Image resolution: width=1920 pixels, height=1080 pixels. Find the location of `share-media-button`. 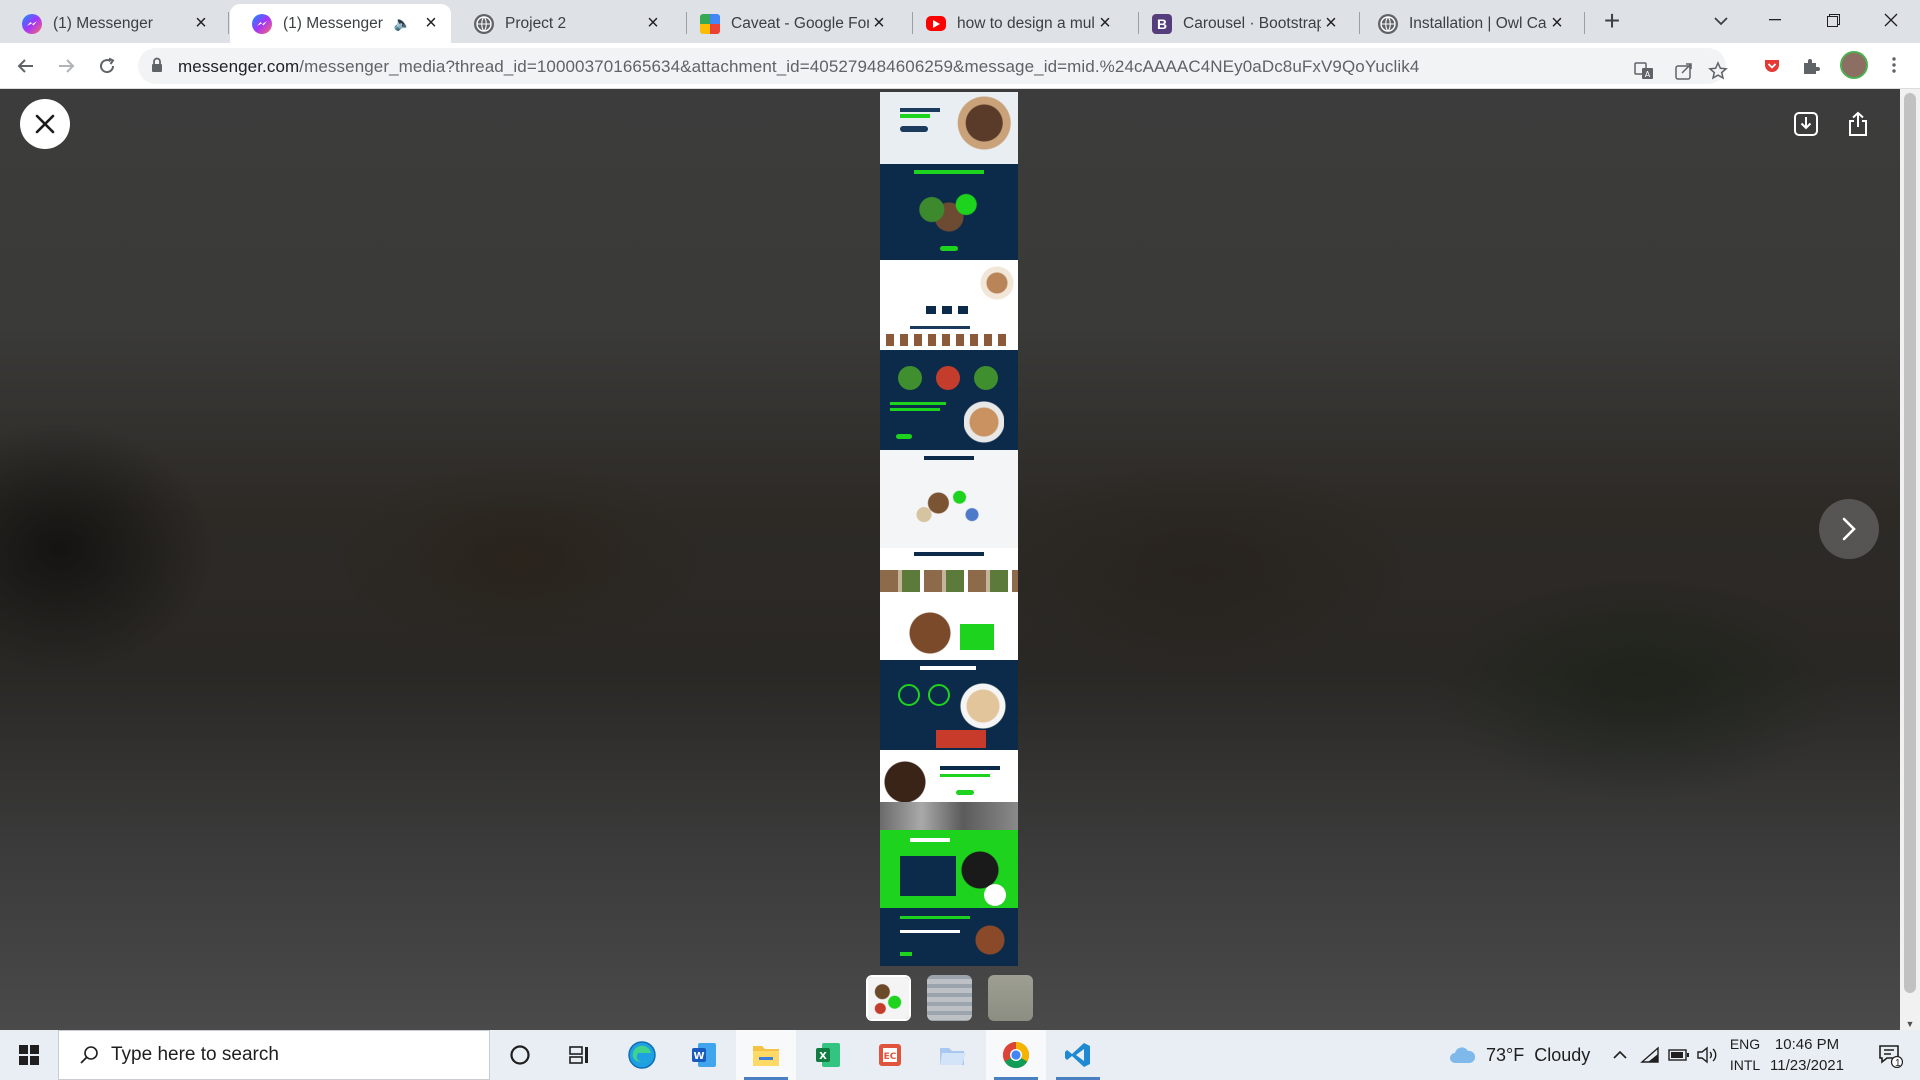

share-media-button is located at coordinates (1858, 124).